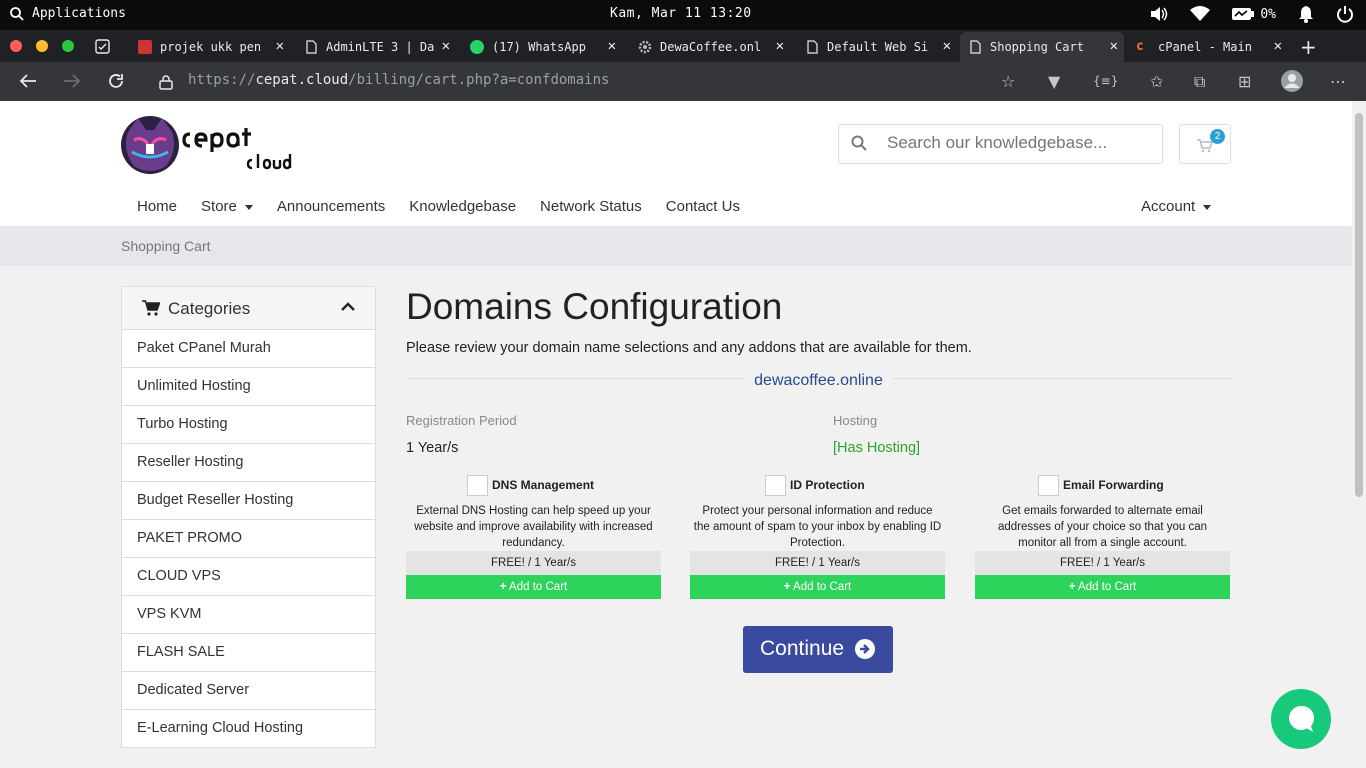 The width and height of the screenshot is (1366, 768). I want to click on volume-icon, so click(1159, 14).